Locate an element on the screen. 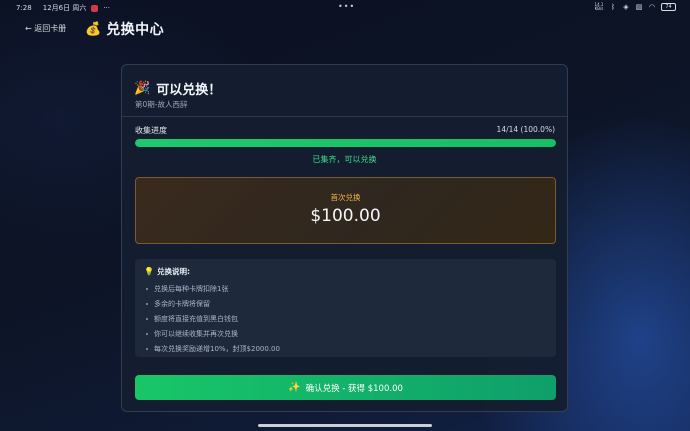 Image resolution: width=690 pixels, height=431 pixels. list-item: 多余的卡牌将保留 is located at coordinates (213, 303).